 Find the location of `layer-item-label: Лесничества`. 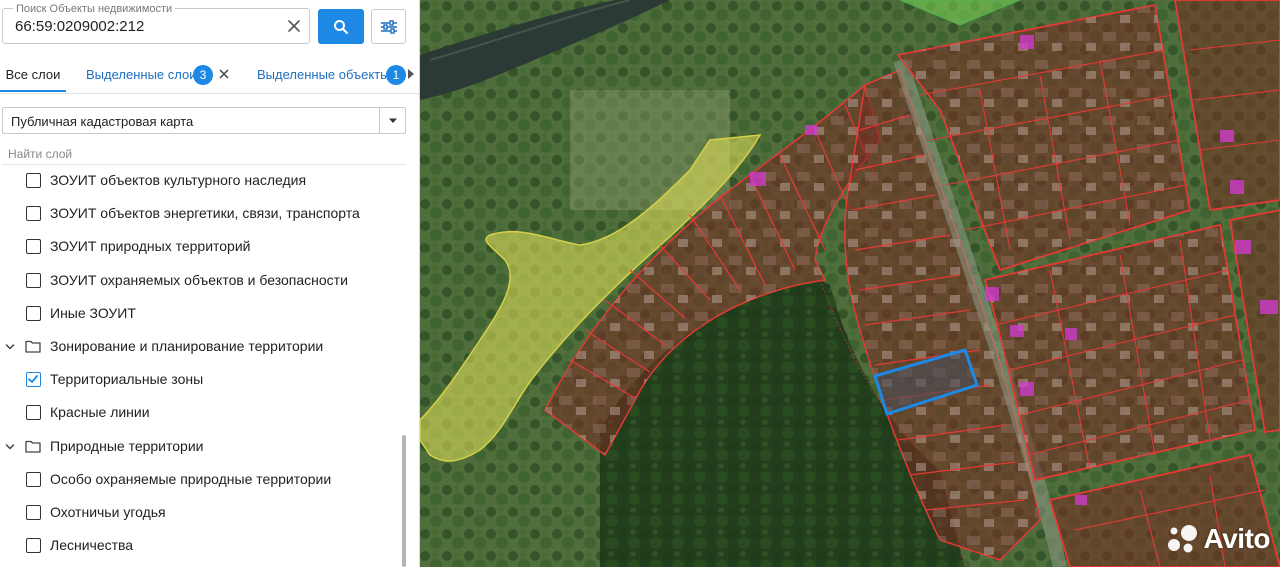

layer-item-label: Лесничества is located at coordinates (92, 545).